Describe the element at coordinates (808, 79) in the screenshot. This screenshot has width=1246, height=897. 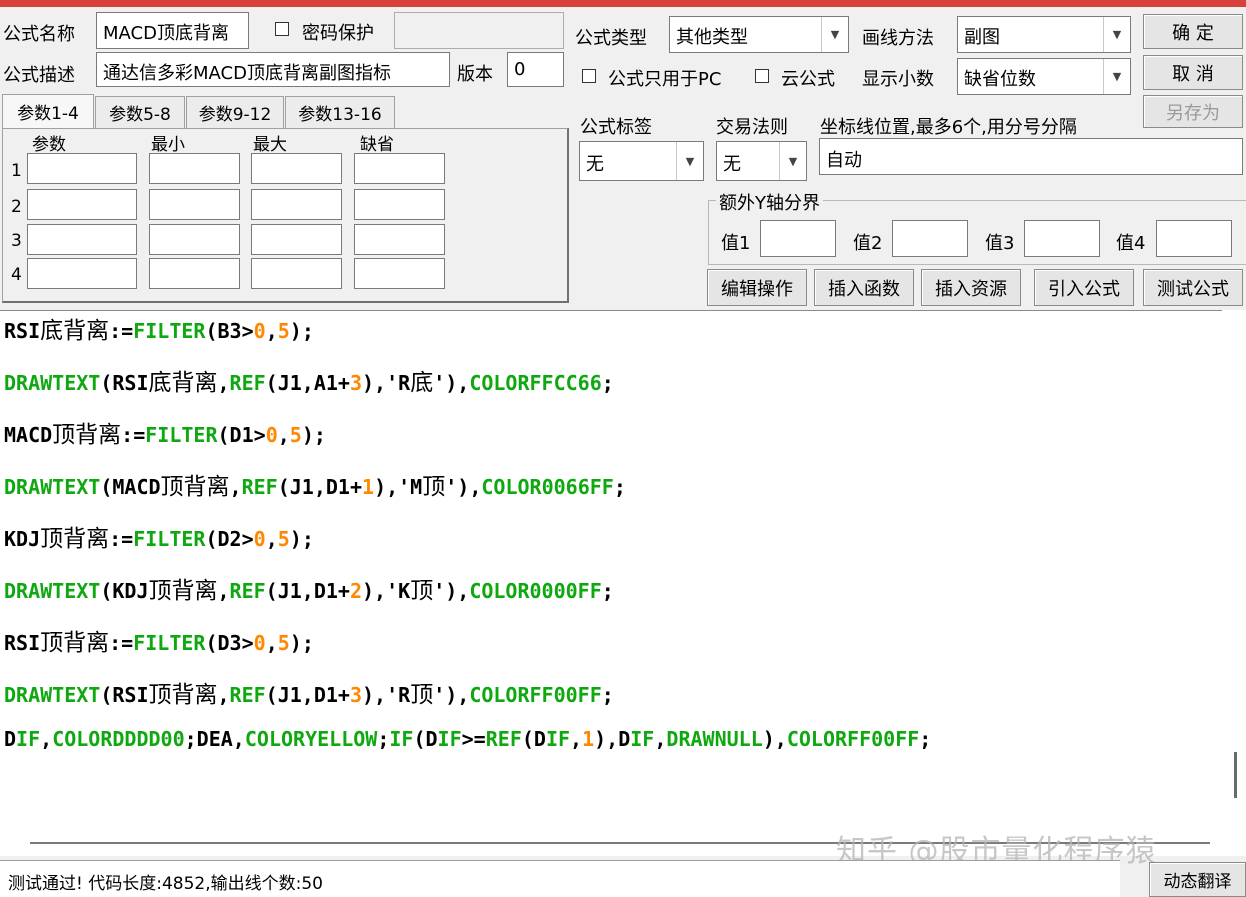
I see `cloud-label: 云公式` at that location.